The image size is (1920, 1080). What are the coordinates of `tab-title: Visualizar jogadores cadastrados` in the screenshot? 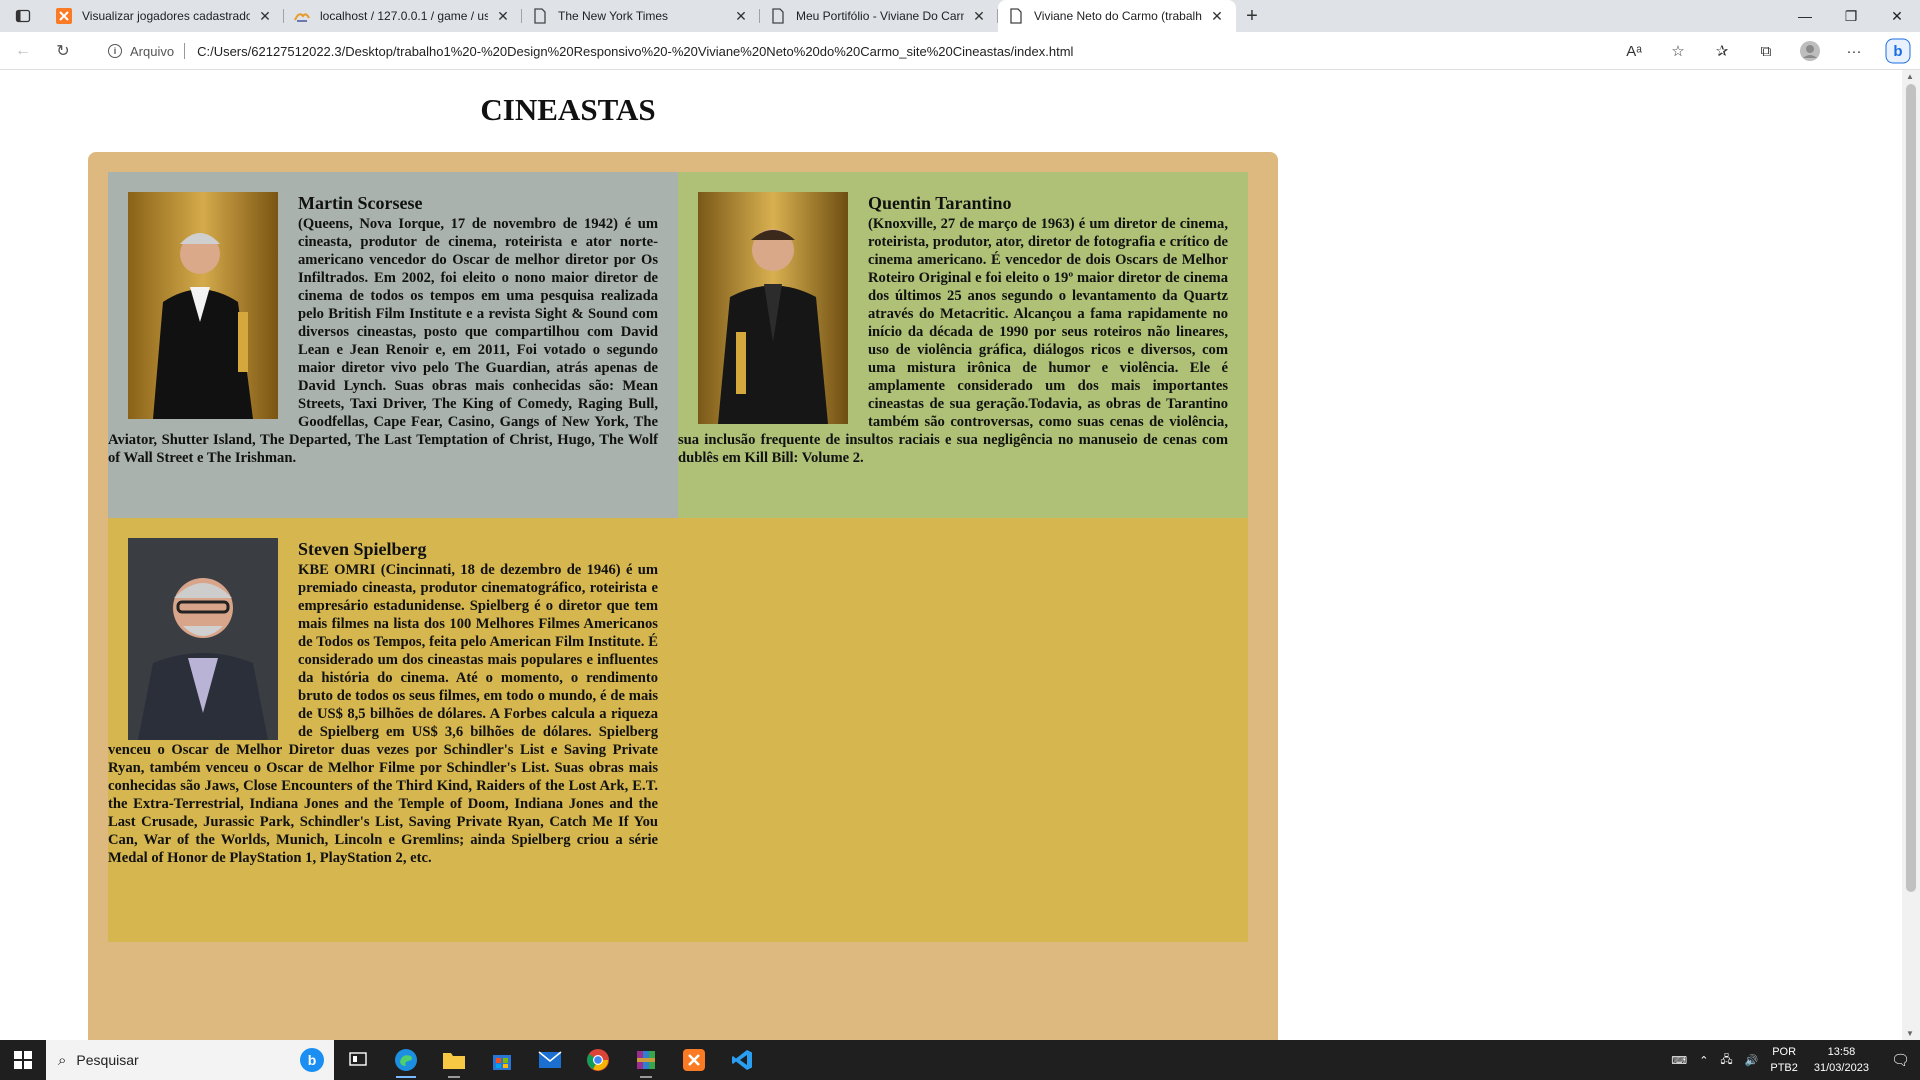 It's located at (166, 16).